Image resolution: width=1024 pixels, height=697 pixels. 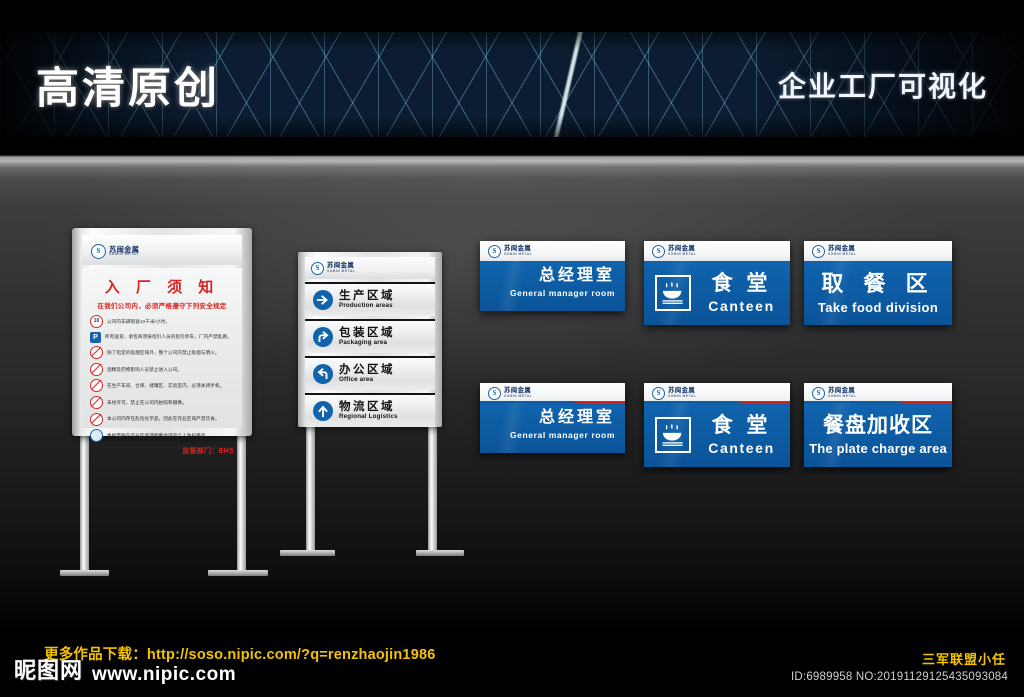 I want to click on directional-board-foot-left, so click(x=307, y=553).